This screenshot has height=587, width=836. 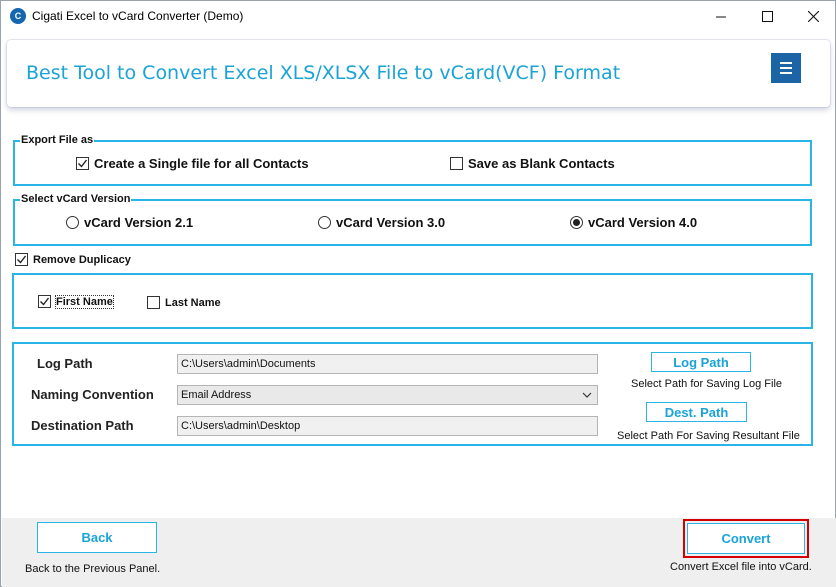 I want to click on chevron-down-icon, so click(x=587, y=395).